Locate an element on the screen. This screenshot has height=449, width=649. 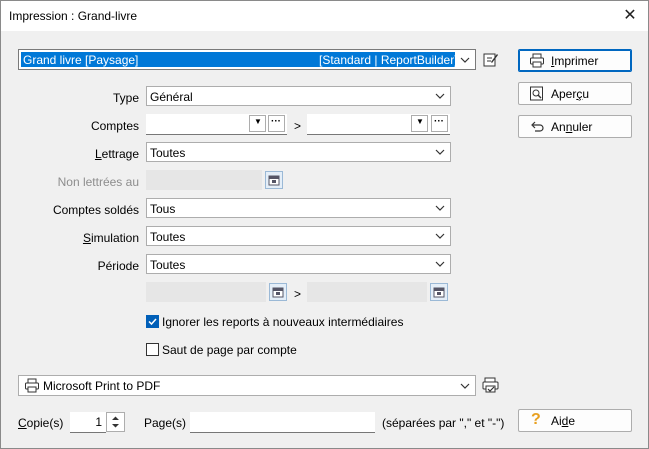
title-bar: Impression : Grand-livre ✕ is located at coordinates (324, 16).